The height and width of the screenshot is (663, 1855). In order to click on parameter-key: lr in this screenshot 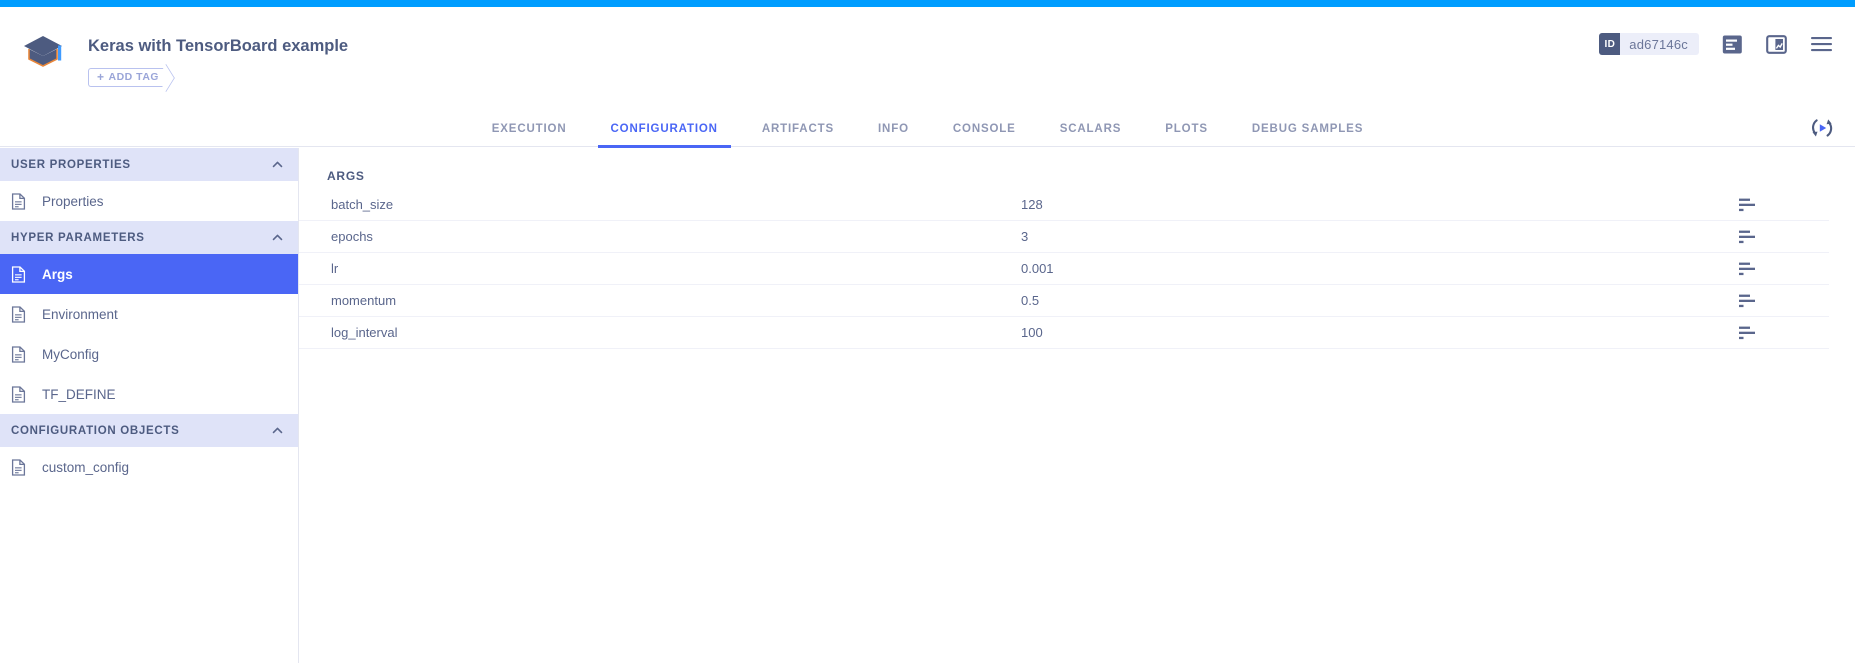, I will do `click(335, 268)`.